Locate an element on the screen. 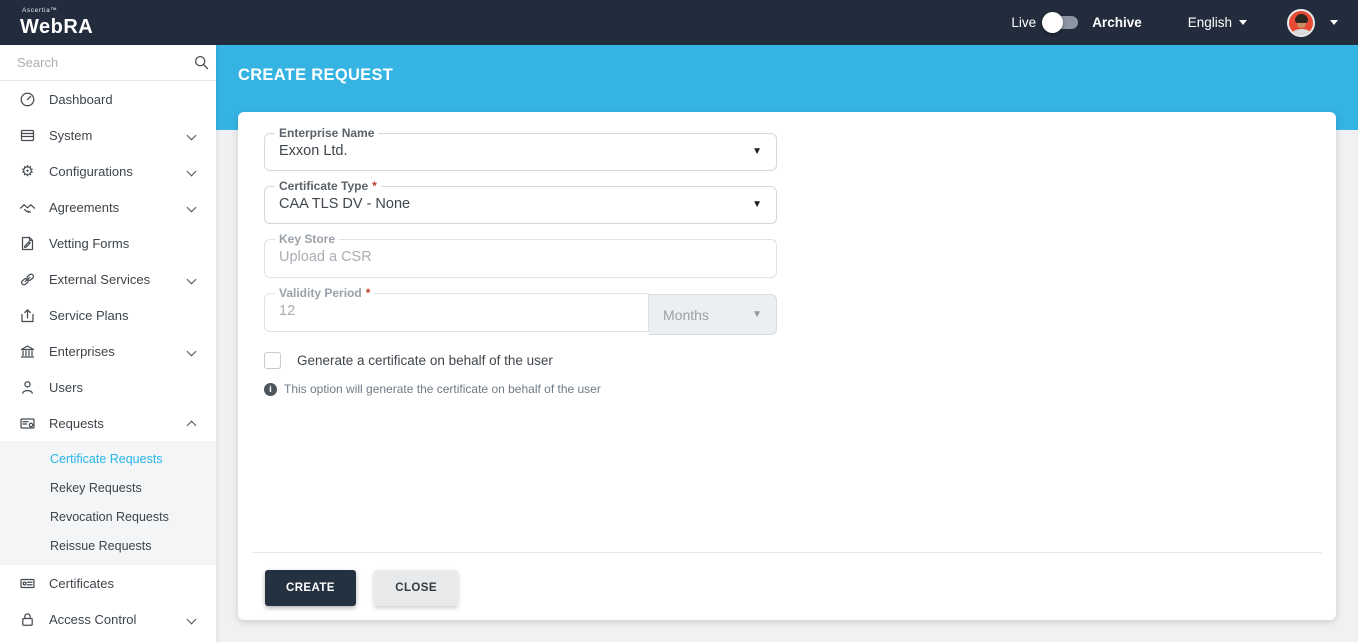 This screenshot has height=642, width=1358. sidebar-item-enterprises: Enterprises is located at coordinates (108, 351).